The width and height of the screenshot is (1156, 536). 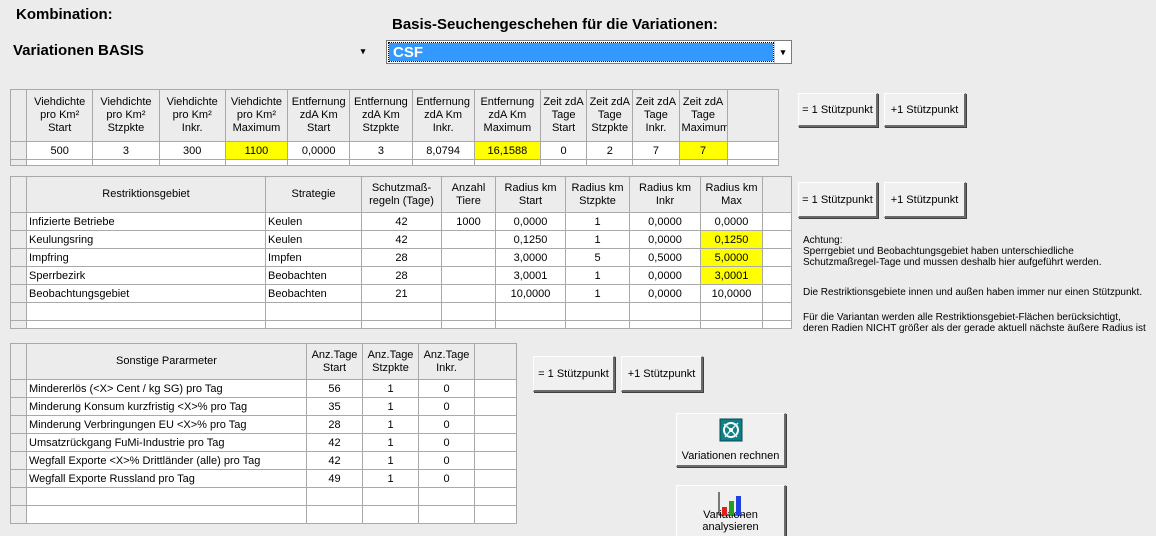 What do you see at coordinates (166, 478) in the screenshot?
I see `parameter-cell: Wegfall Exporte Russland pro Tag` at bounding box center [166, 478].